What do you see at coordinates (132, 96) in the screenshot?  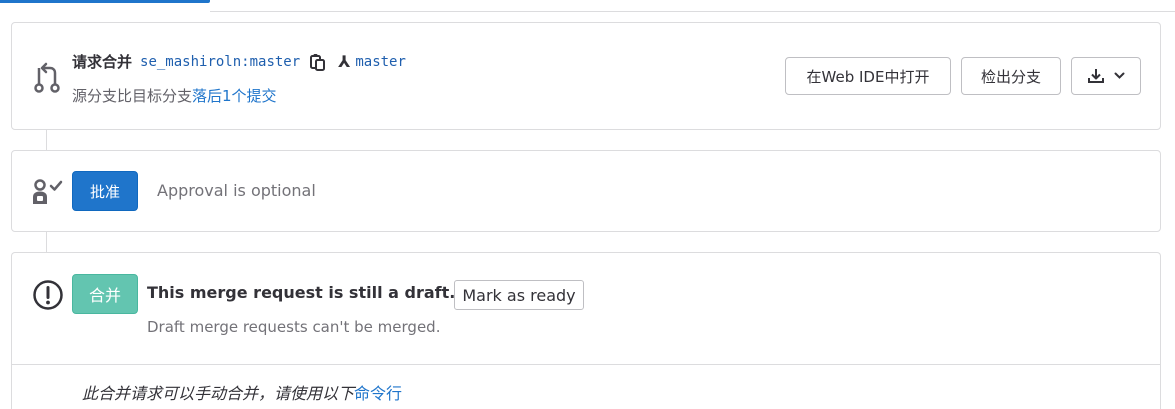 I see `branch-status-text: 源分支比目标分支` at bounding box center [132, 96].